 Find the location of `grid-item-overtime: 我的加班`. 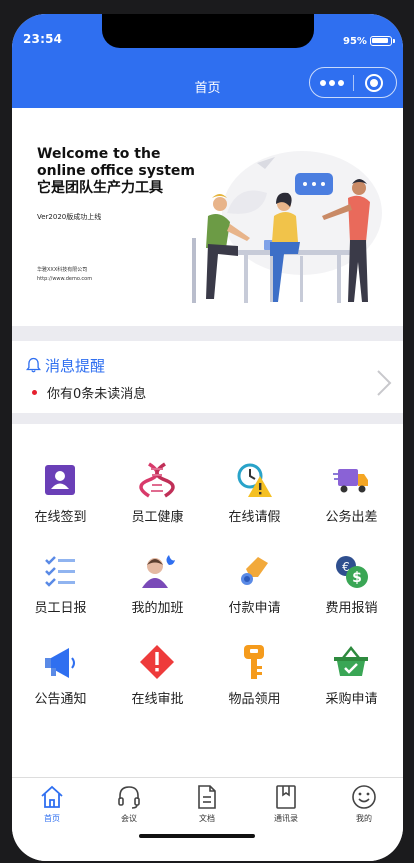

grid-item-overtime: 我的加班 is located at coordinates (157, 570).